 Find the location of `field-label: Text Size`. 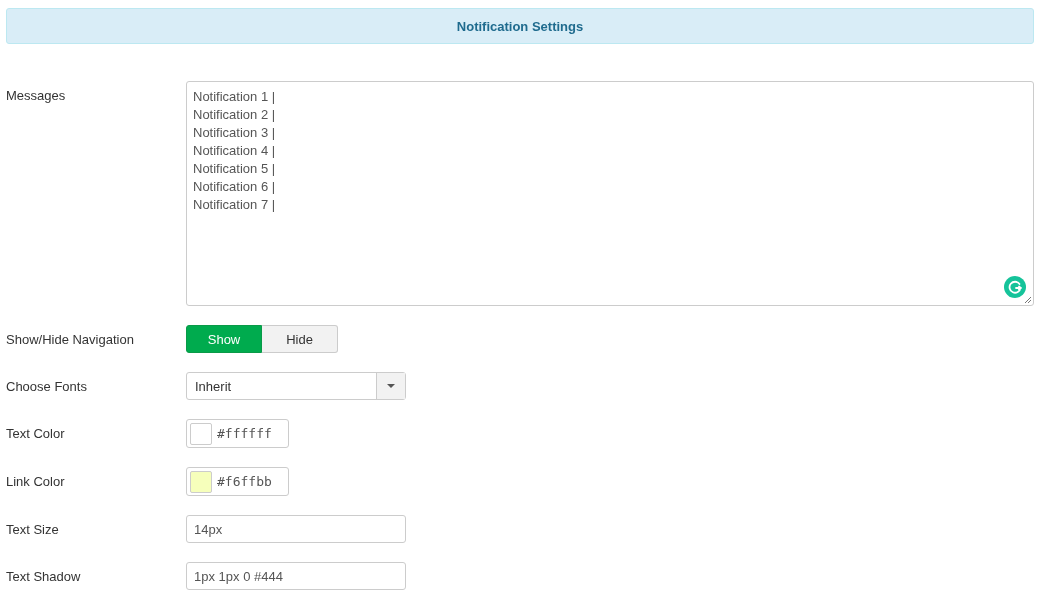

field-label: Text Size is located at coordinates (33, 529).